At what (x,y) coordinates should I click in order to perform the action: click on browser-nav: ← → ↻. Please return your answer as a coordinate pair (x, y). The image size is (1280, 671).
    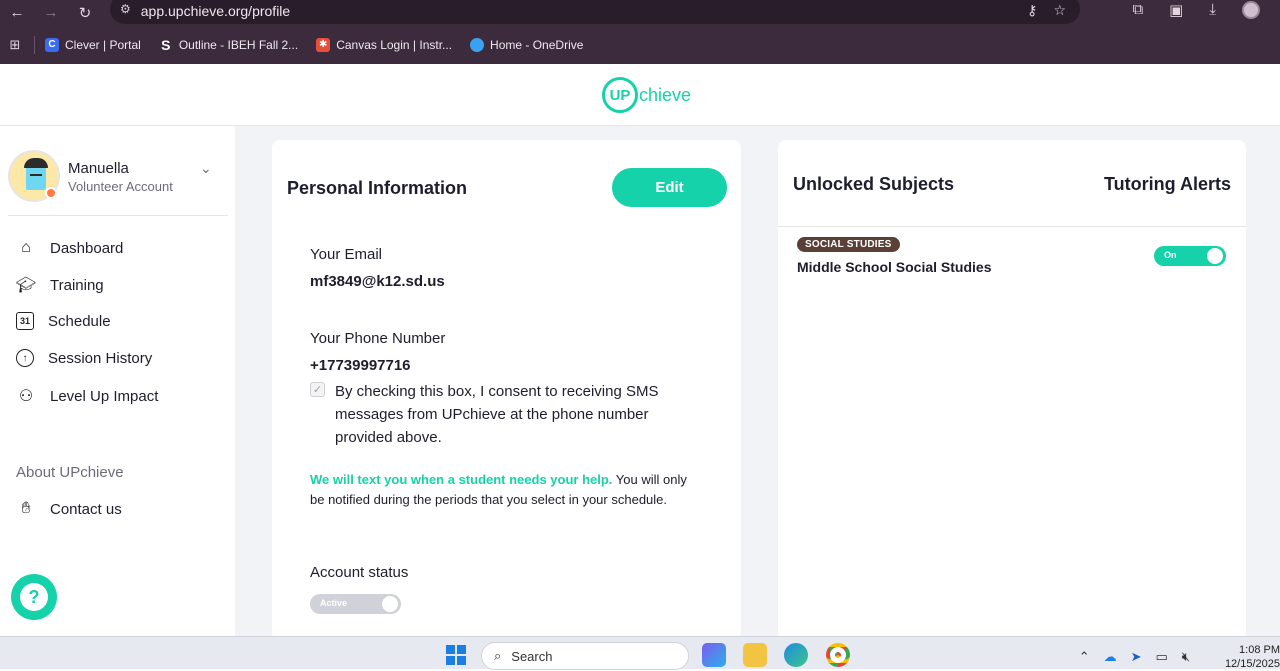
    Looking at the image, I should click on (51, 13).